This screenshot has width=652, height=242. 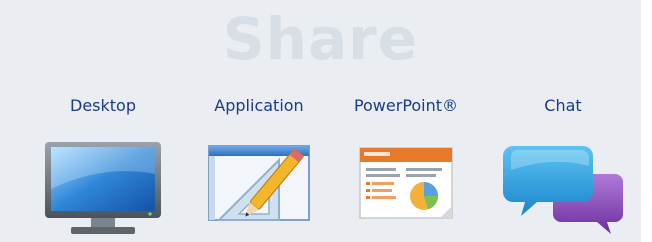 I want to click on share-powerpoint-label: PowerPoint®, so click(x=406, y=105).